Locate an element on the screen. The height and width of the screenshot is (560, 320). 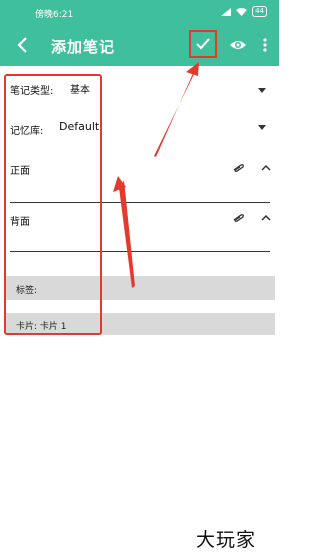
save-button is located at coordinates (203, 44).